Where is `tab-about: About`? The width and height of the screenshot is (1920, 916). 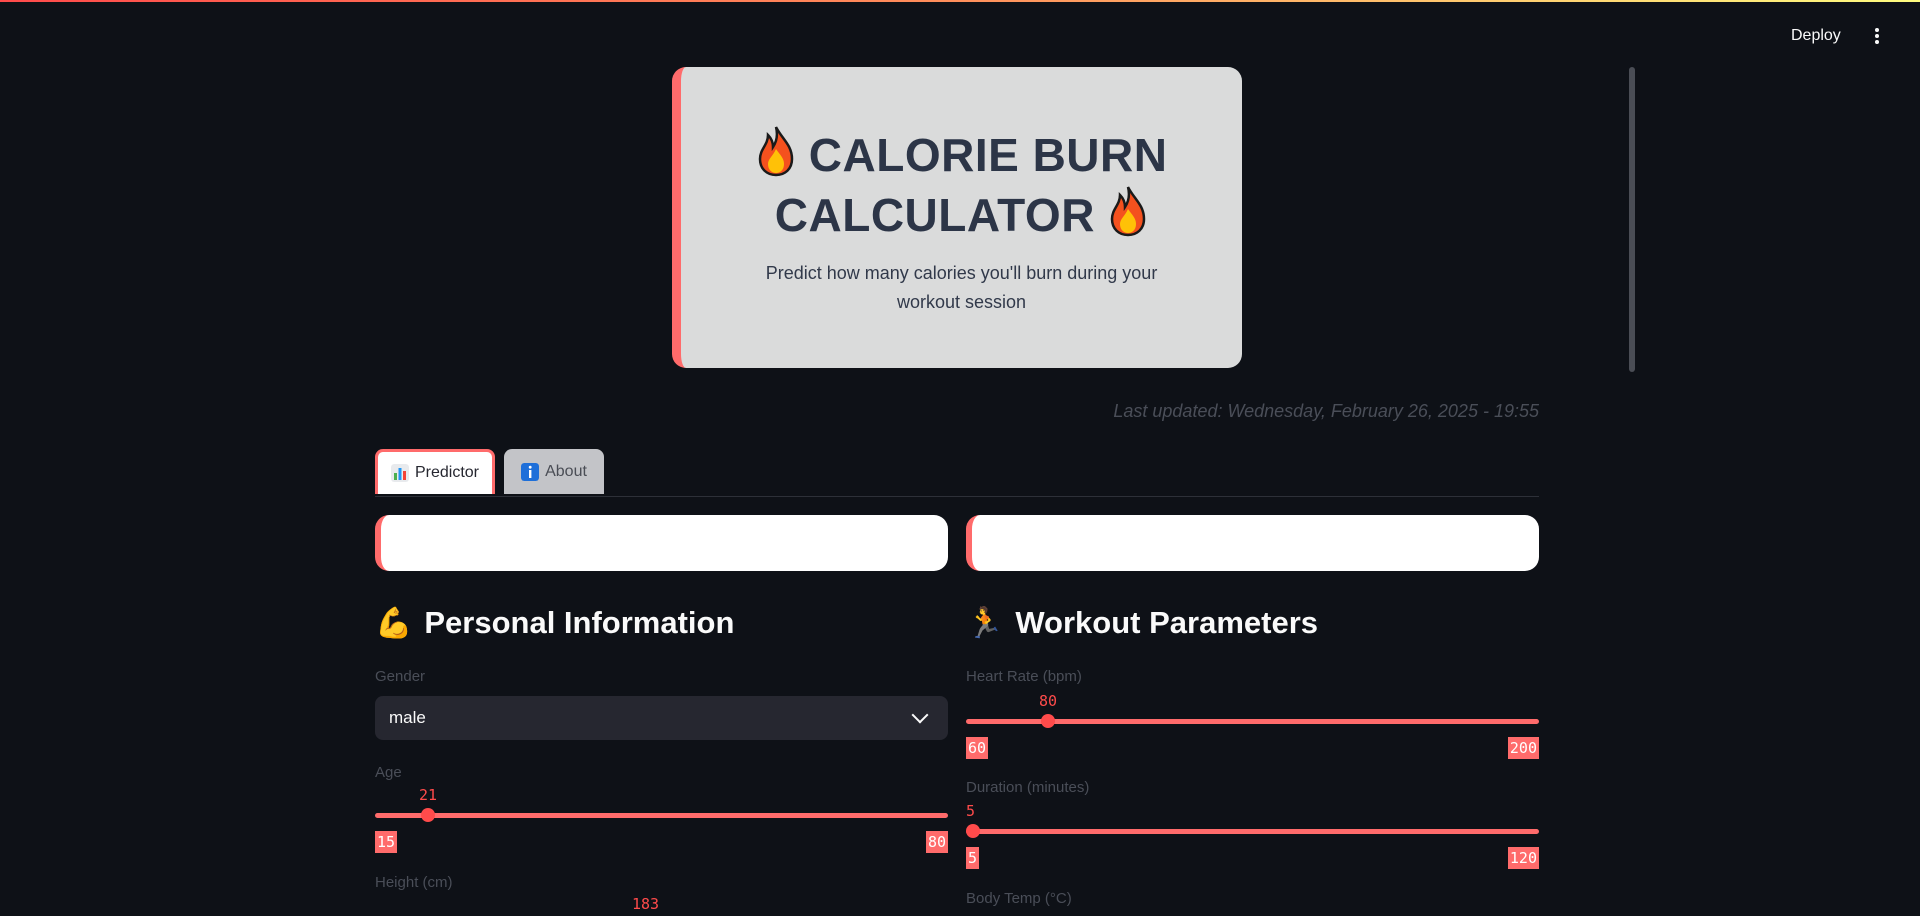
tab-about: About is located at coordinates (554, 471).